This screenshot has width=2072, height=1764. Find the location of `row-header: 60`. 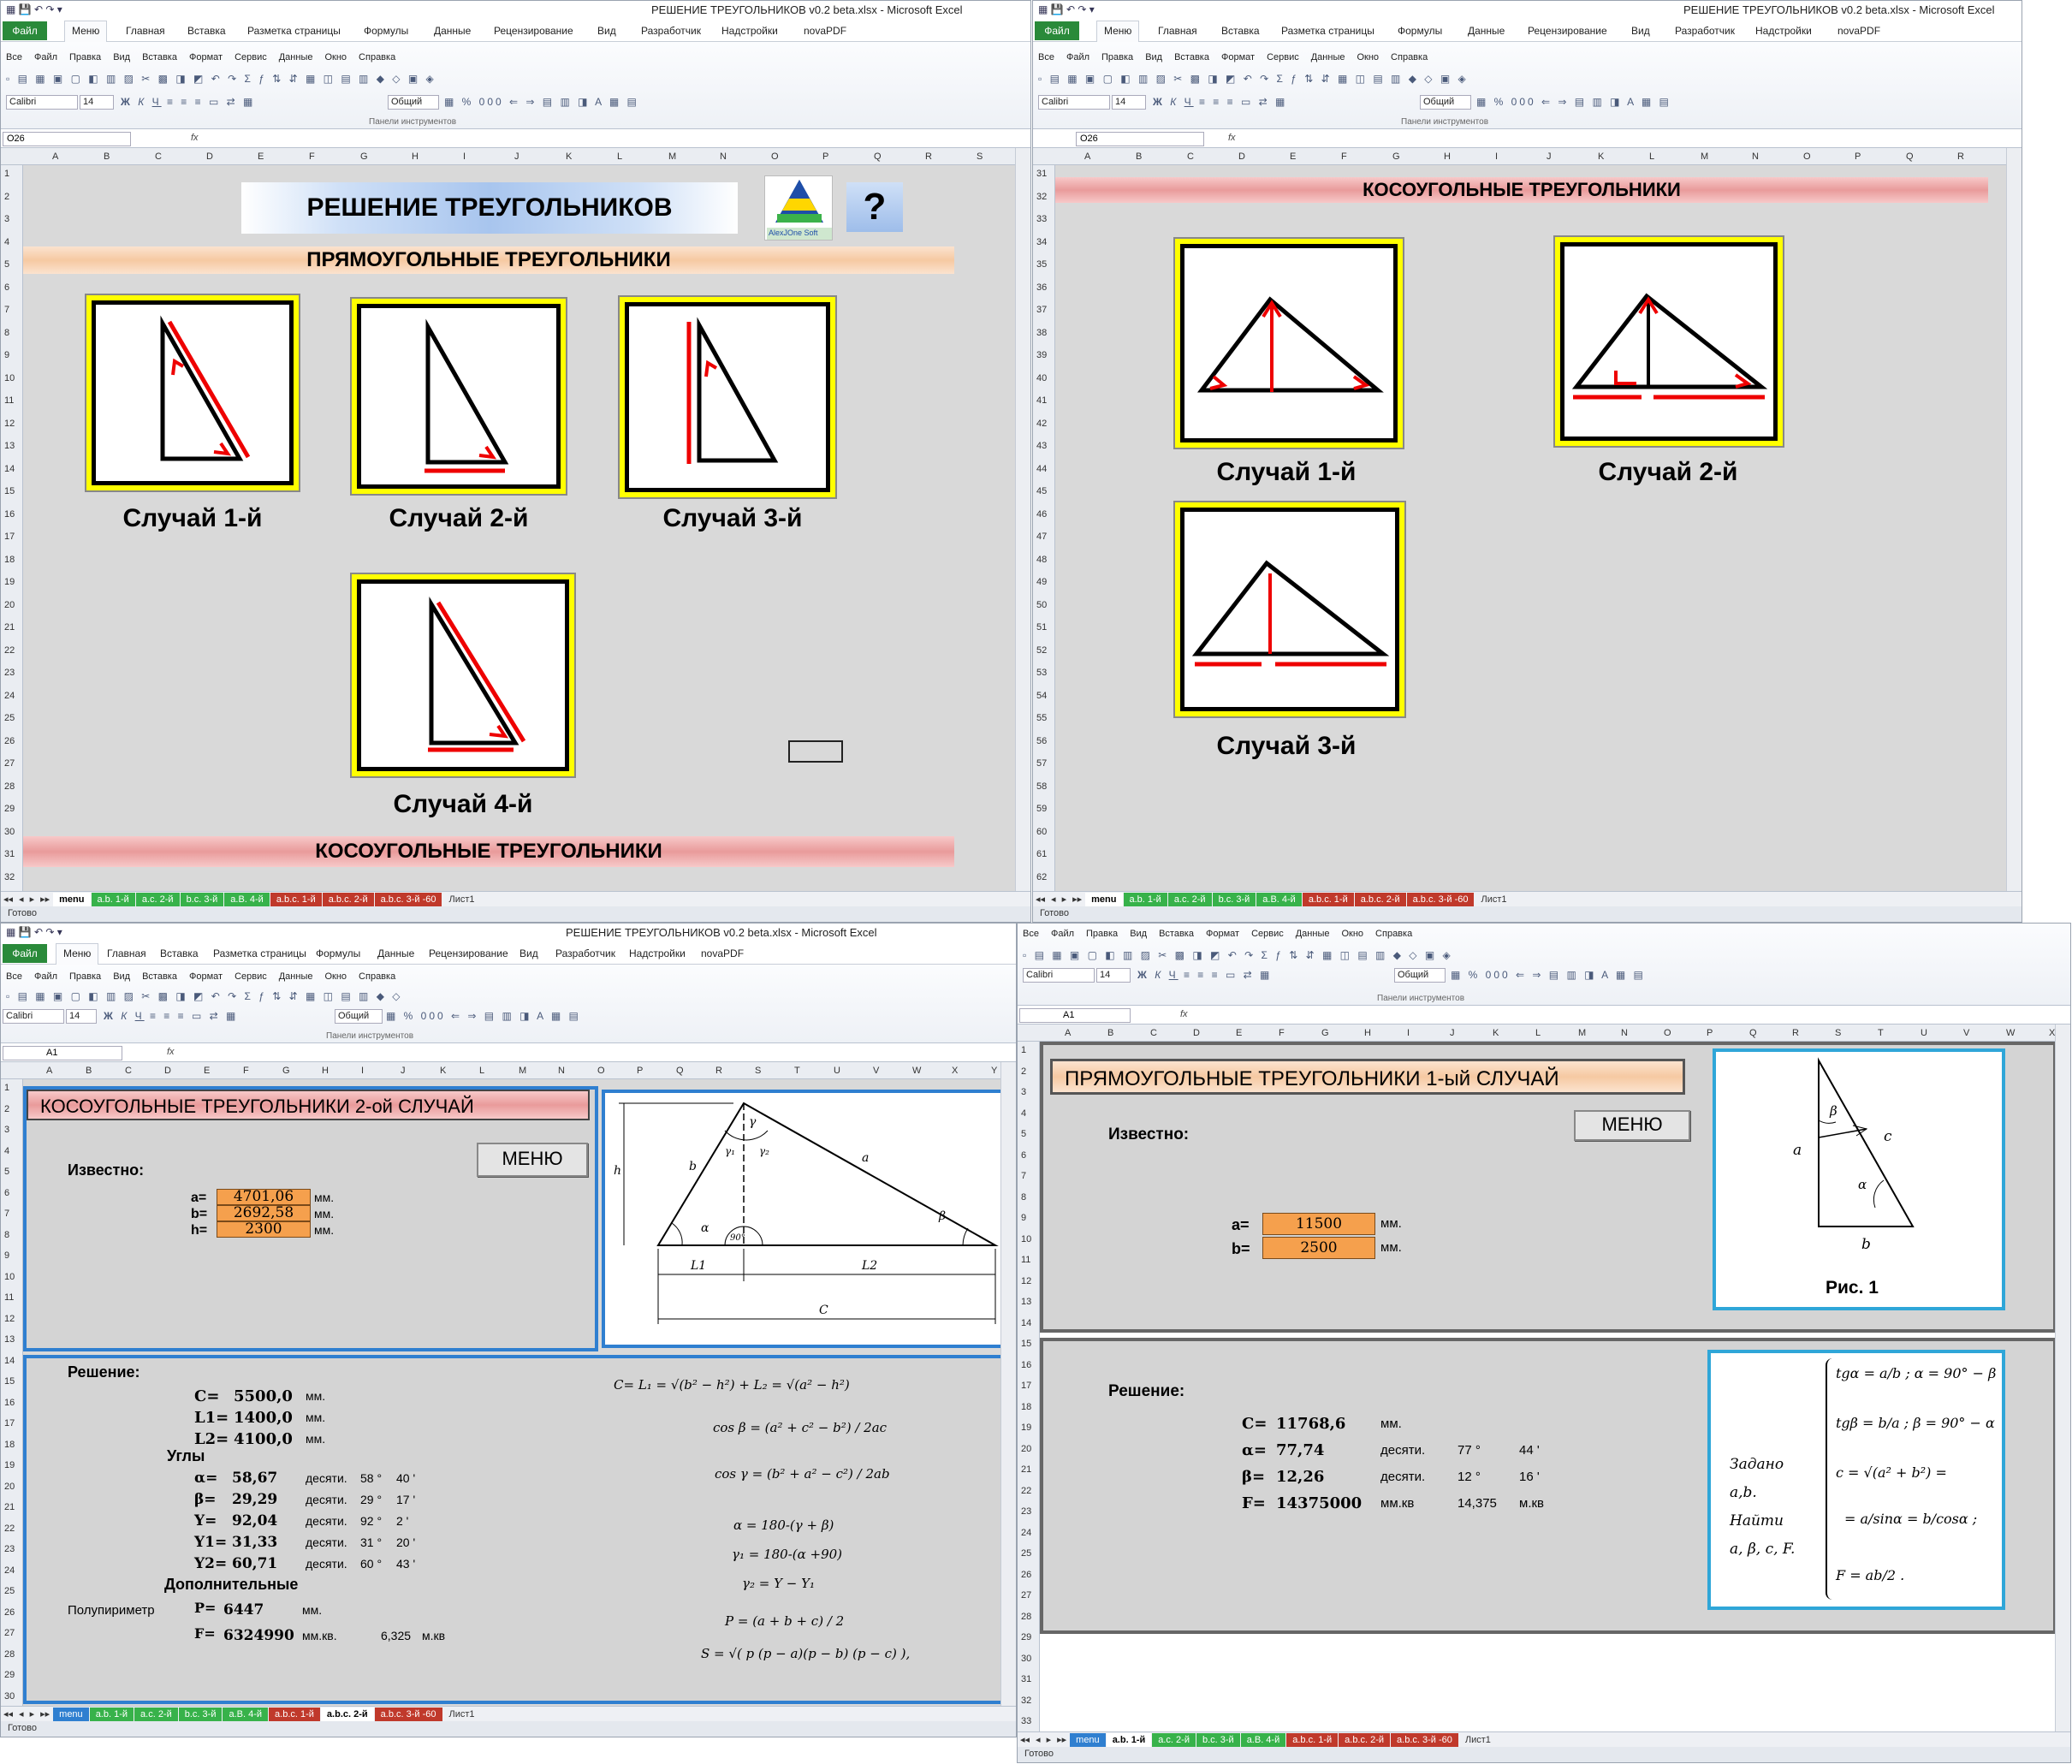

row-header: 60 is located at coordinates (1042, 832).